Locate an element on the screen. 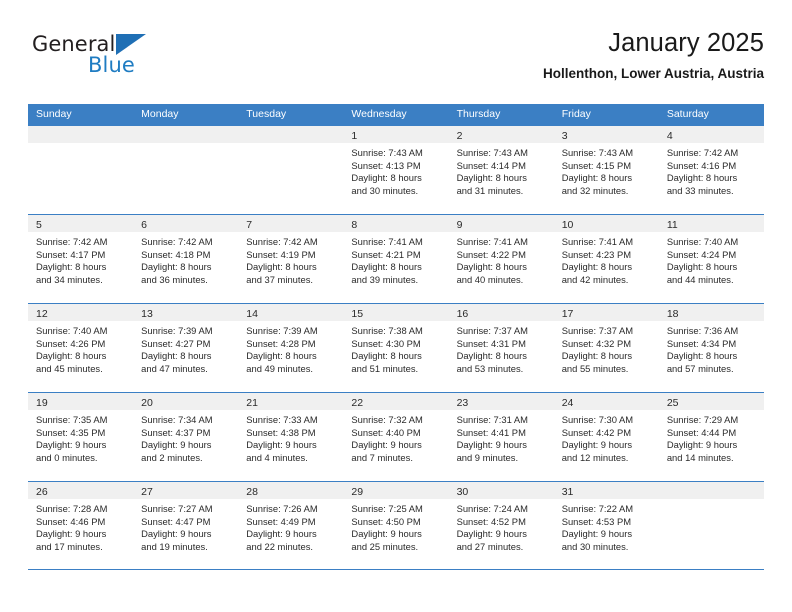 The width and height of the screenshot is (792, 612). day-sunset-text: Sunset: 4:30 PM is located at coordinates (386, 343).